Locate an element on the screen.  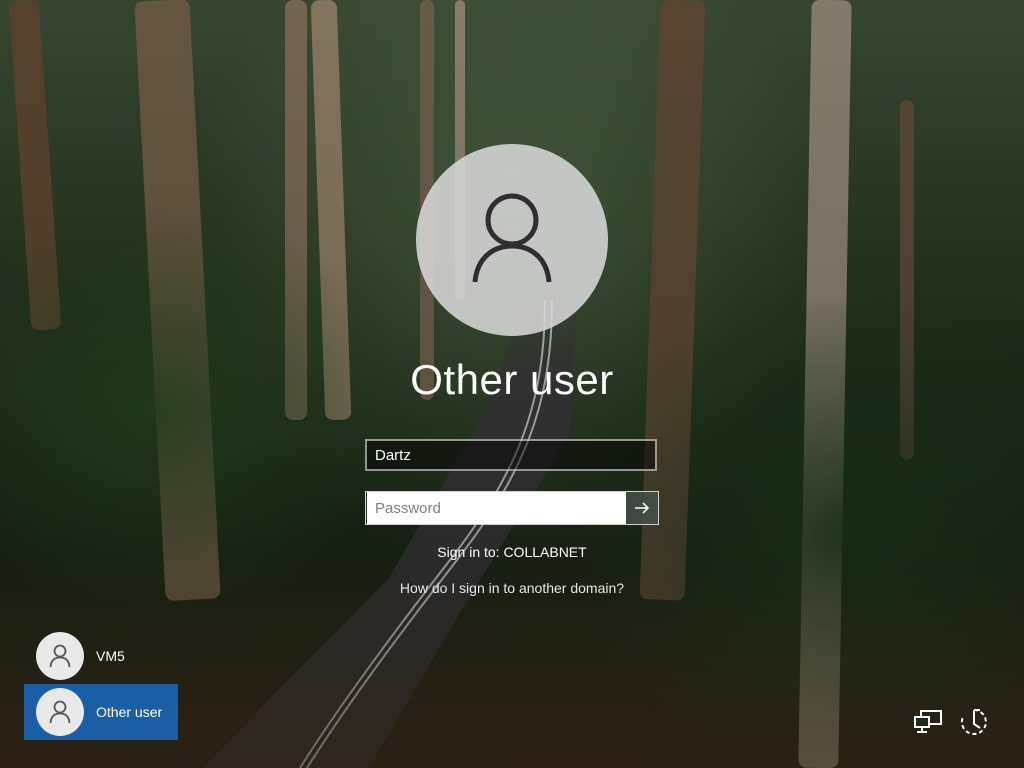
user-tile-label: Other user is located at coordinates (129, 712).